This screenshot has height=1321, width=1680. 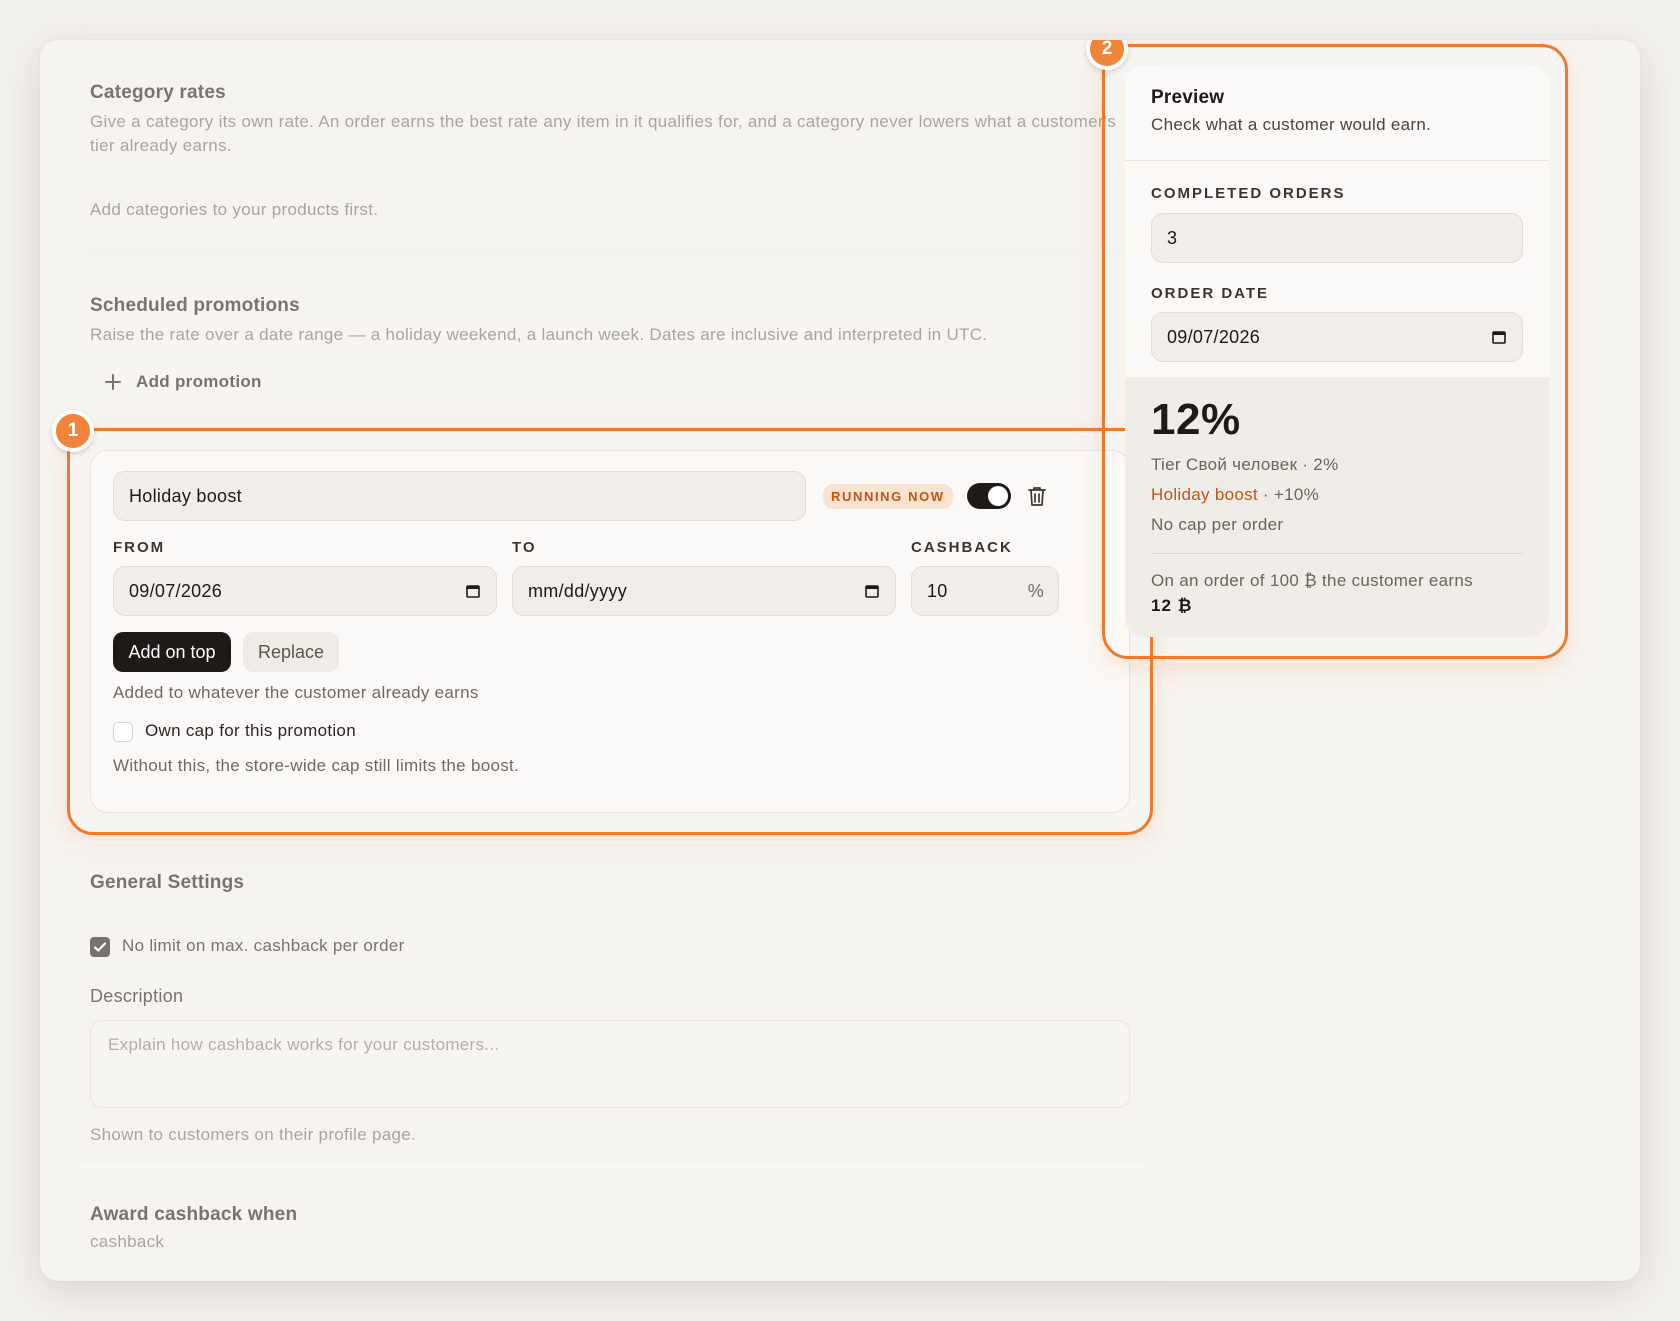 I want to click on cashback-unit: %, so click(x=1035, y=590).